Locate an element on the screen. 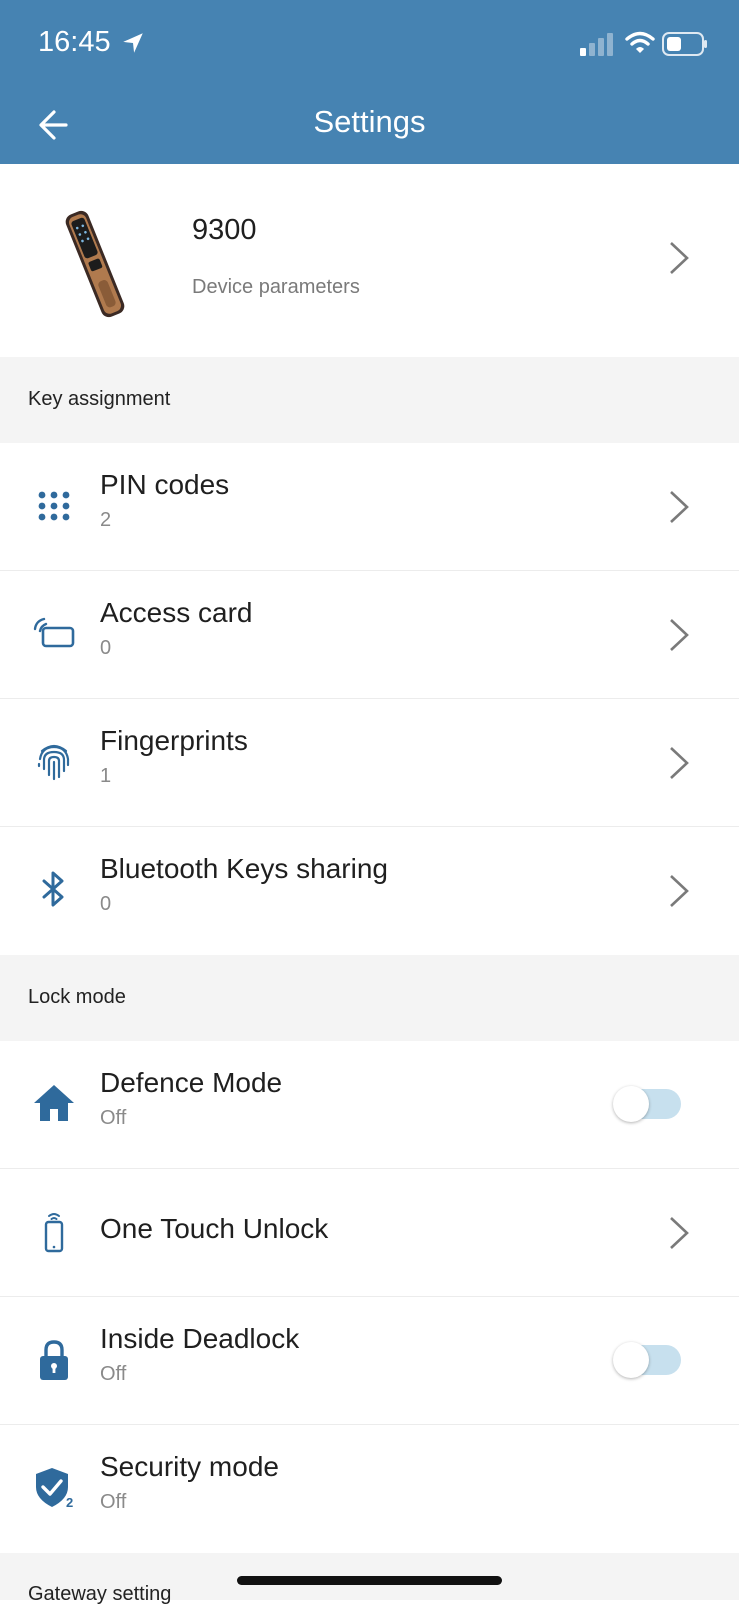 The width and height of the screenshot is (739, 1606). row-label: One Touch Unlock is located at coordinates (214, 1228).